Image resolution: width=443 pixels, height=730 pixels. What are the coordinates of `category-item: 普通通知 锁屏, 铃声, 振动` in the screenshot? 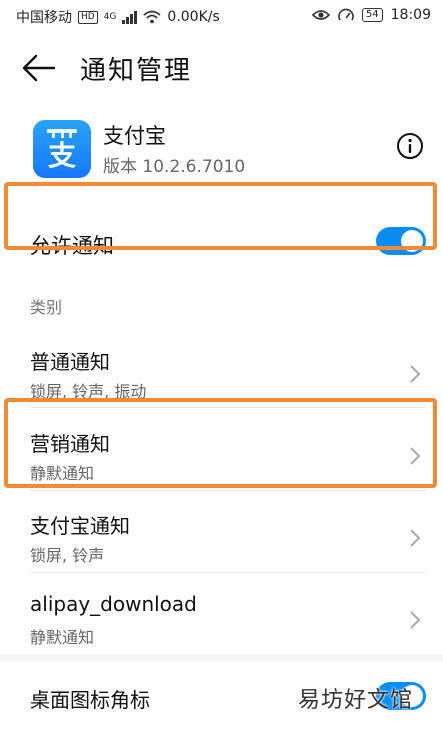 It's located at (221, 375).